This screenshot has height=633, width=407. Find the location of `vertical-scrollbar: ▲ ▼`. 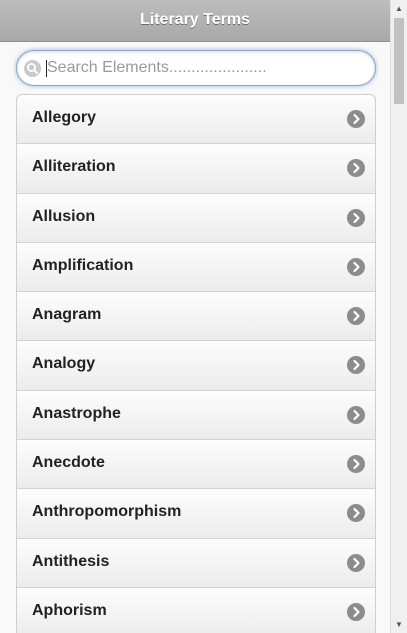

vertical-scrollbar: ▲ ▼ is located at coordinates (398, 316).